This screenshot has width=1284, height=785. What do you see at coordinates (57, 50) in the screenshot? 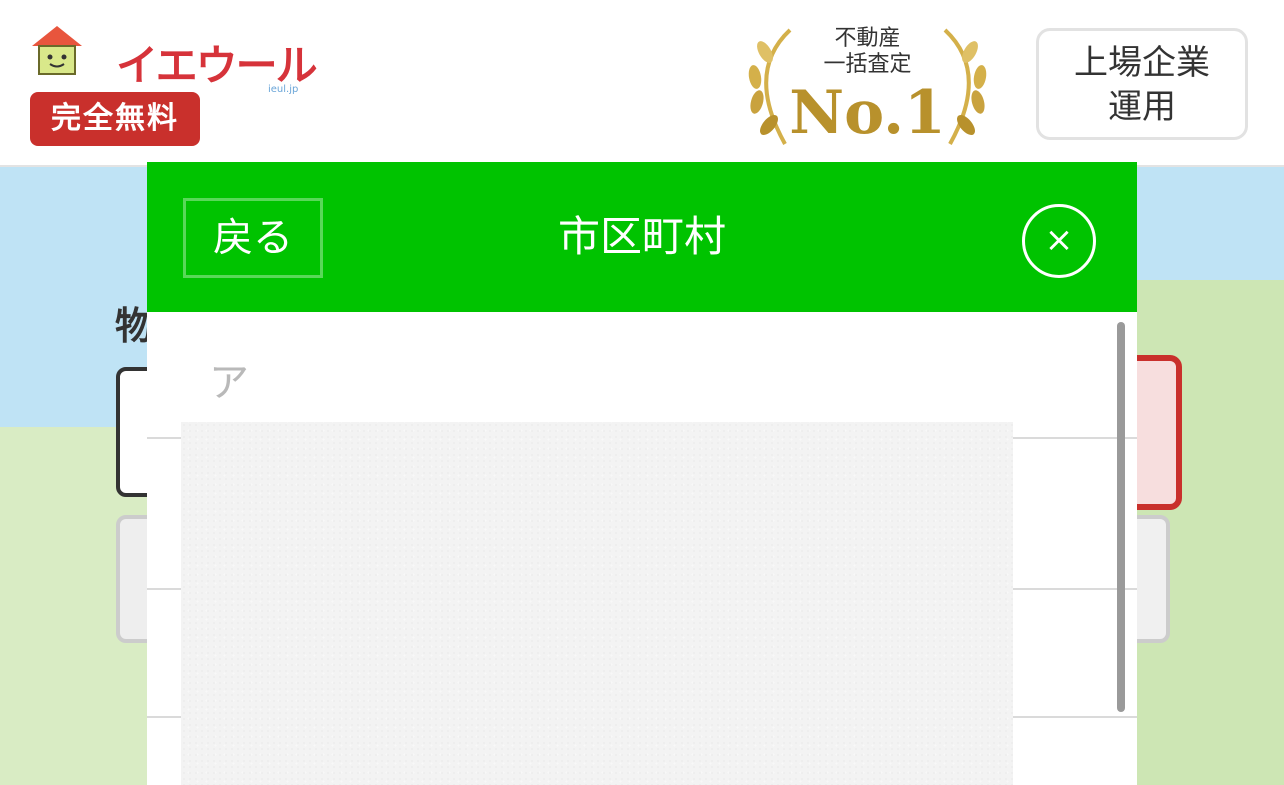
I see `house-mascot-icon` at bounding box center [57, 50].